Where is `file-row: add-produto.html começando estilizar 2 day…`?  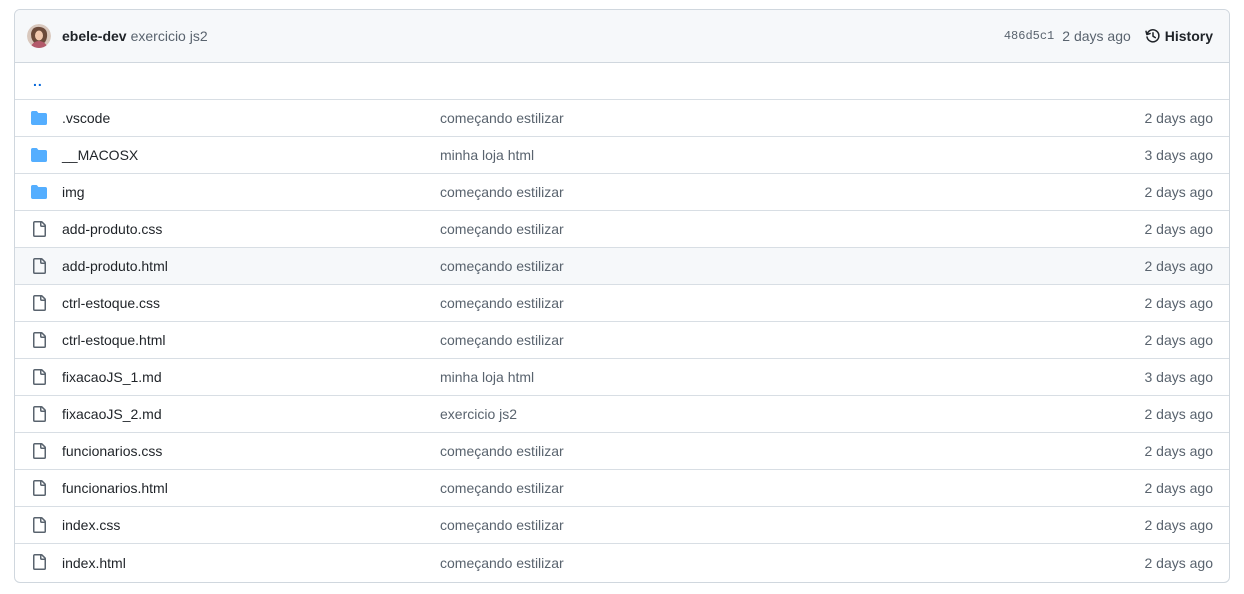 file-row: add-produto.html começando estilizar 2 day… is located at coordinates (622, 266).